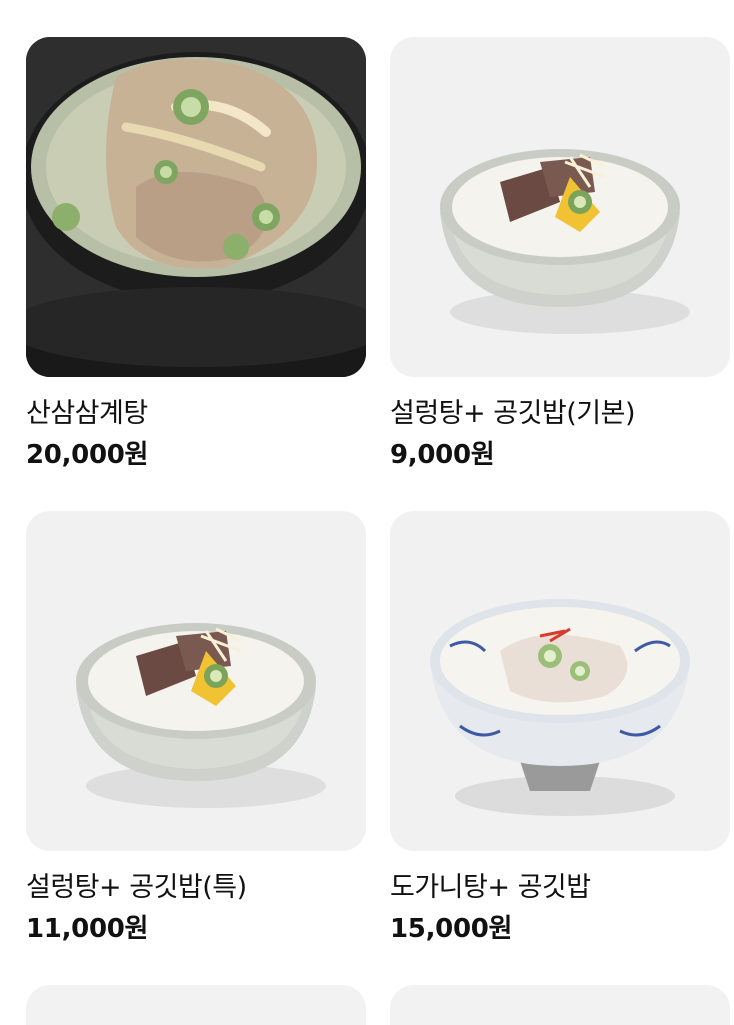  What do you see at coordinates (196, 414) in the screenshot?
I see `menu-item-name: 산삼삼계탕` at bounding box center [196, 414].